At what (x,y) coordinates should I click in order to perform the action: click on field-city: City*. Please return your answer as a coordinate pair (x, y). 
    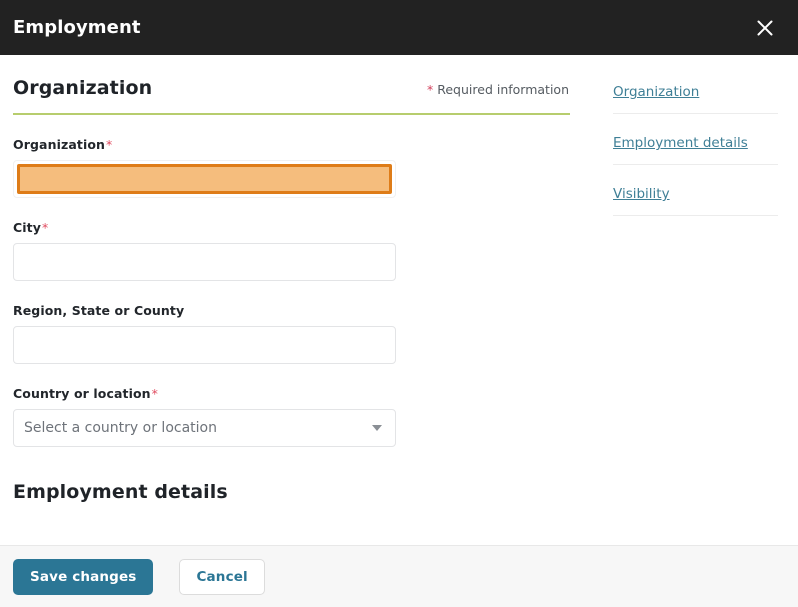
    Looking at the image, I should click on (291, 250).